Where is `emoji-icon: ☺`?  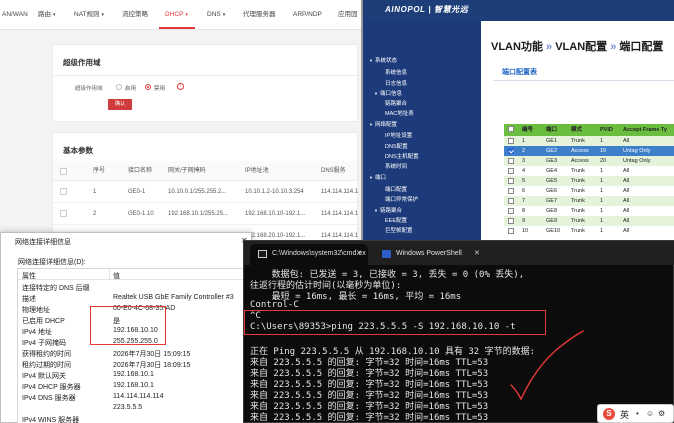 emoji-icon: ☺ is located at coordinates (650, 413).